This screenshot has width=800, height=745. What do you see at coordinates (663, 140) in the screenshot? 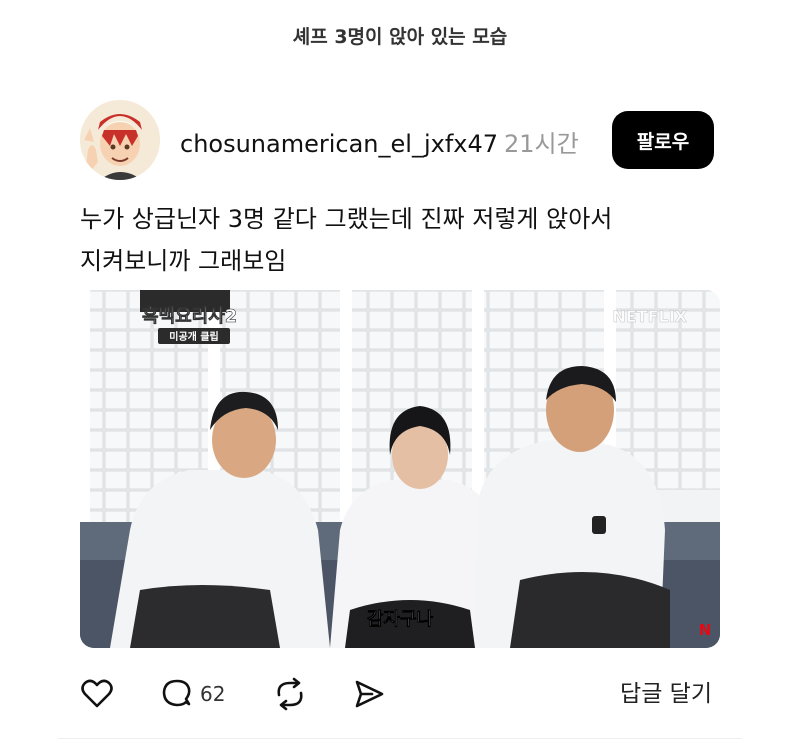
I see `follow-button: 팔로우` at bounding box center [663, 140].